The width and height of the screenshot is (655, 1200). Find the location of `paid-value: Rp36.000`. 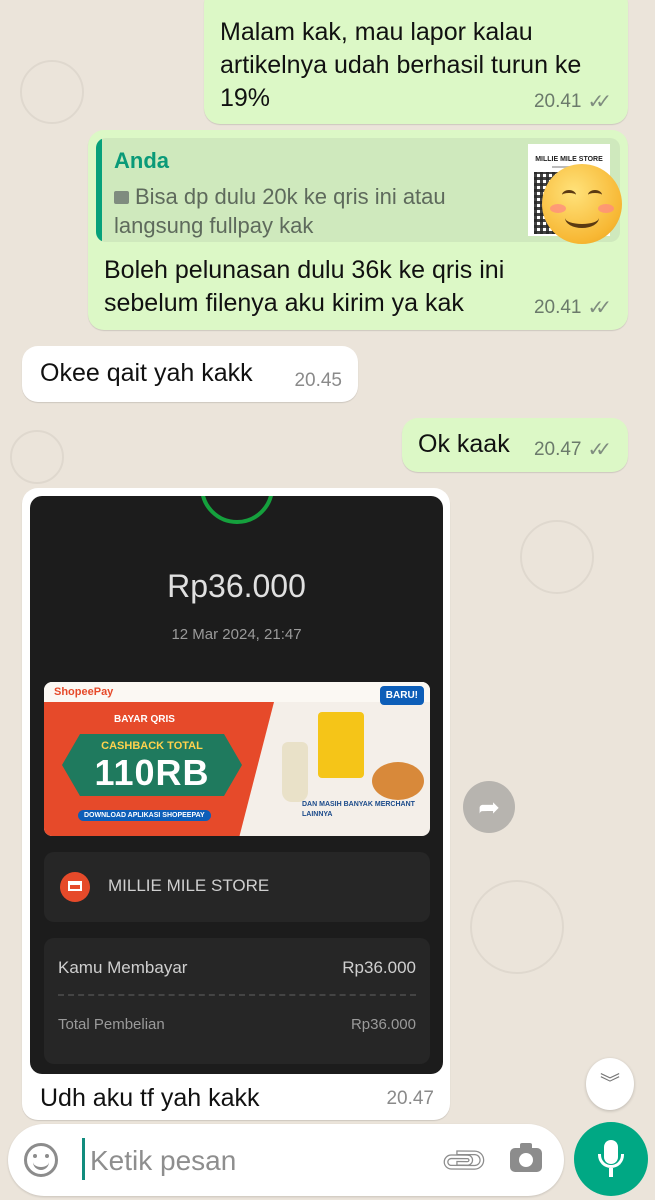

paid-value: Rp36.000 is located at coordinates (379, 967).